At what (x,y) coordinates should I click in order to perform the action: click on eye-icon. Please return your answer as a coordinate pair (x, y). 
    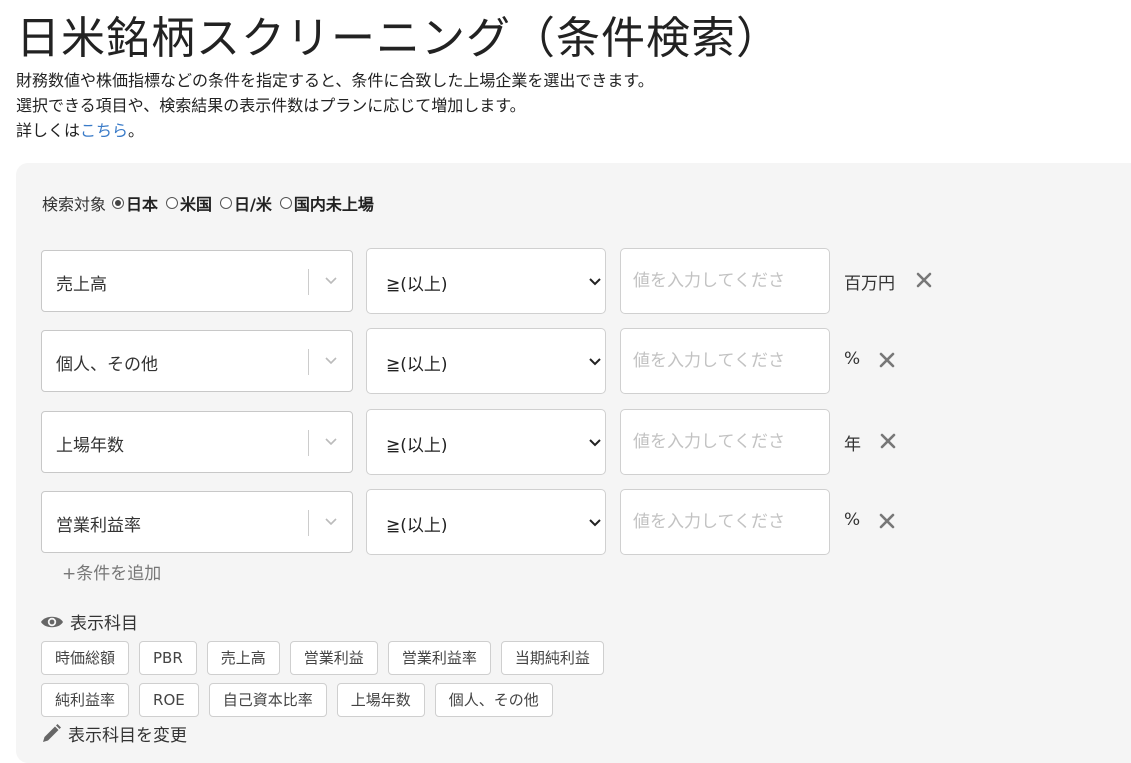
    Looking at the image, I should click on (52, 621).